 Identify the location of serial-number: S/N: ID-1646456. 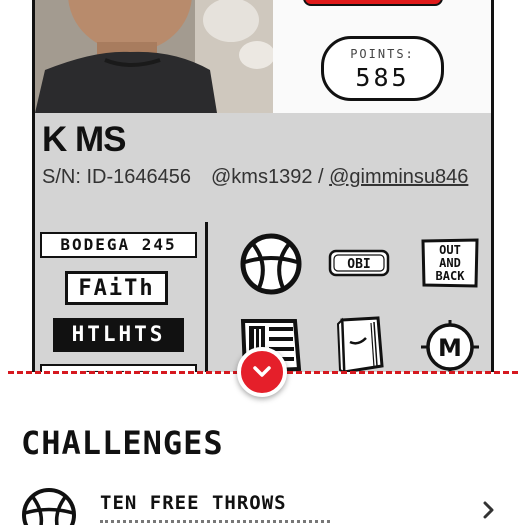
(116, 177).